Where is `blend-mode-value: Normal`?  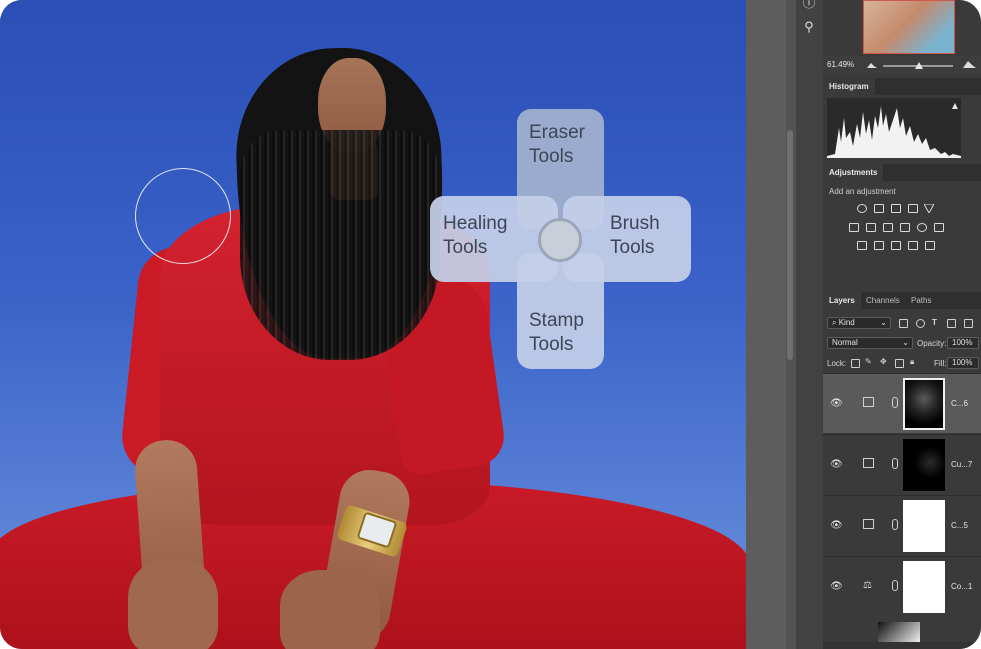 blend-mode-value: Normal is located at coordinates (845, 342).